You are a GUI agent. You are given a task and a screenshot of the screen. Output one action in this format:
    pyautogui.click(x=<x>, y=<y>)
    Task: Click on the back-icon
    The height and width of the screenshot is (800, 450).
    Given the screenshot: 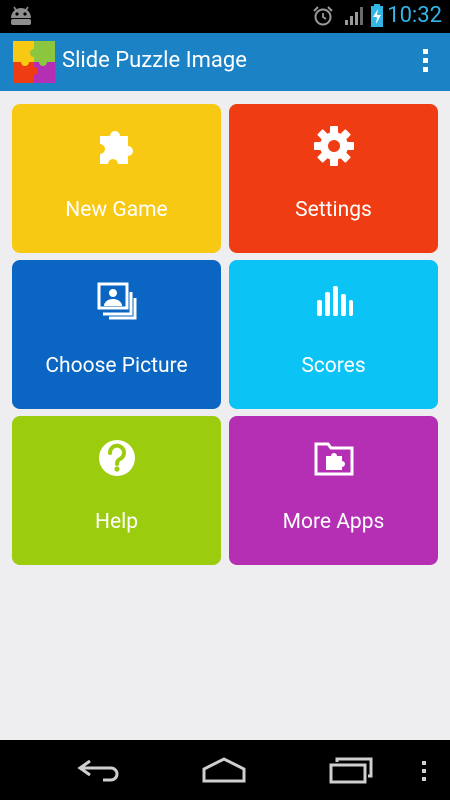 What is the action you would take?
    pyautogui.click(x=99, y=770)
    